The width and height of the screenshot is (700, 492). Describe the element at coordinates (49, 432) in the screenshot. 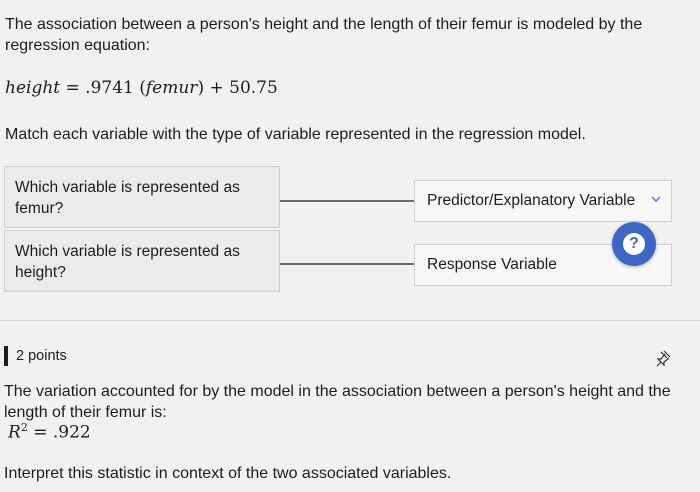

I see `r-squared-value: R2 = .922` at that location.